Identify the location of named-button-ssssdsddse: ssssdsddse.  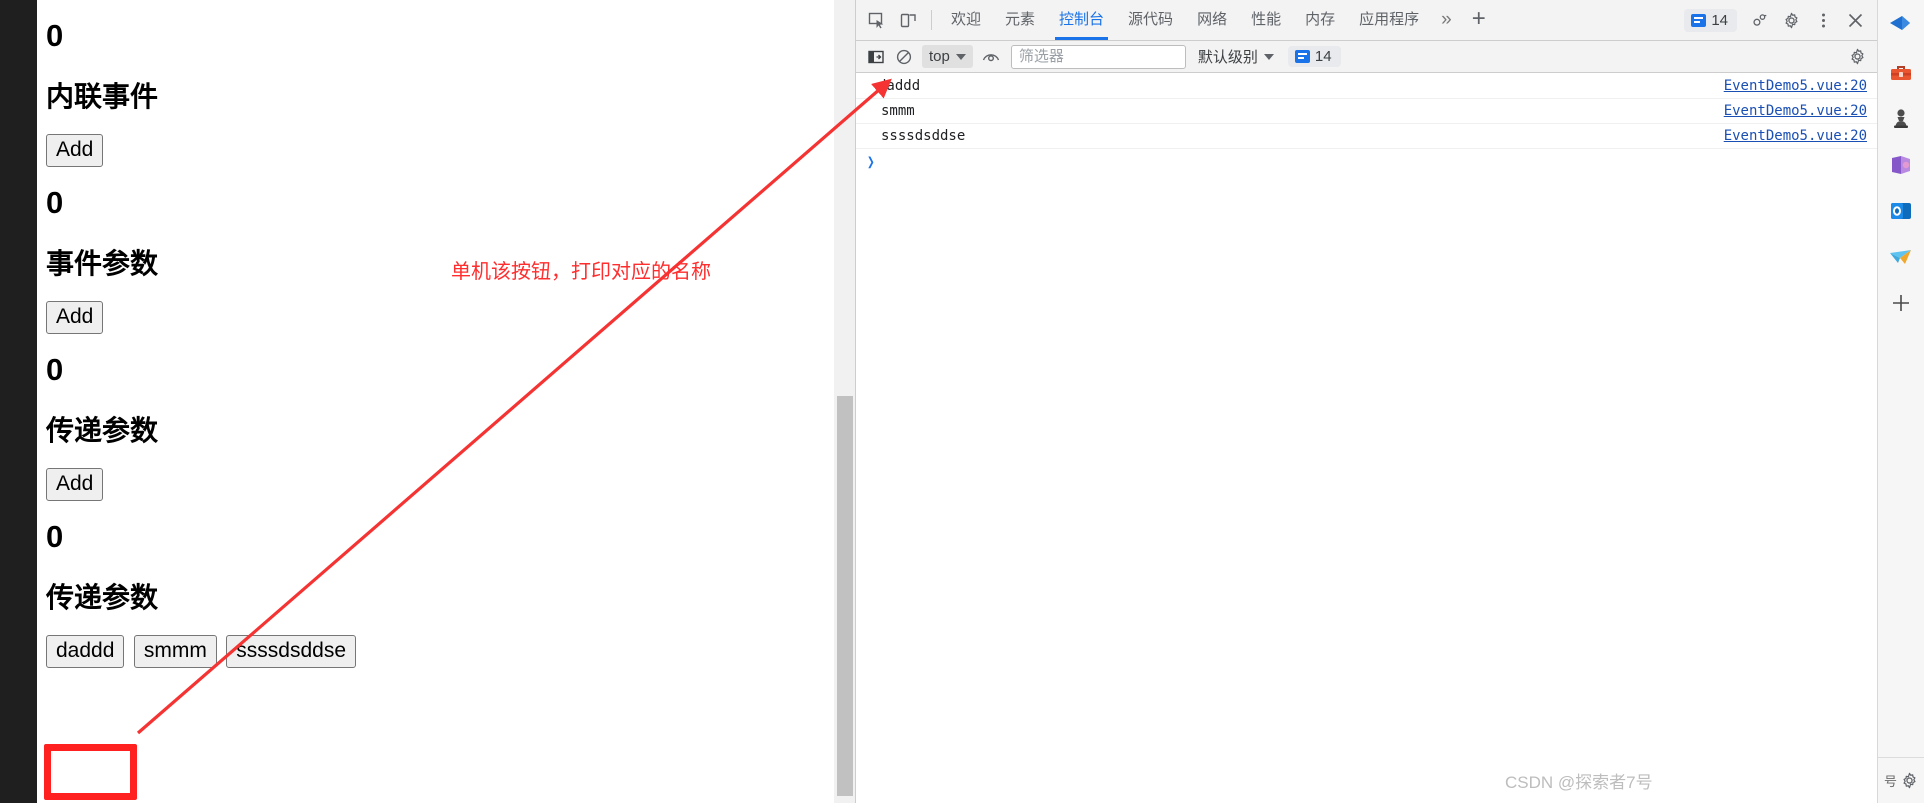
(291, 652).